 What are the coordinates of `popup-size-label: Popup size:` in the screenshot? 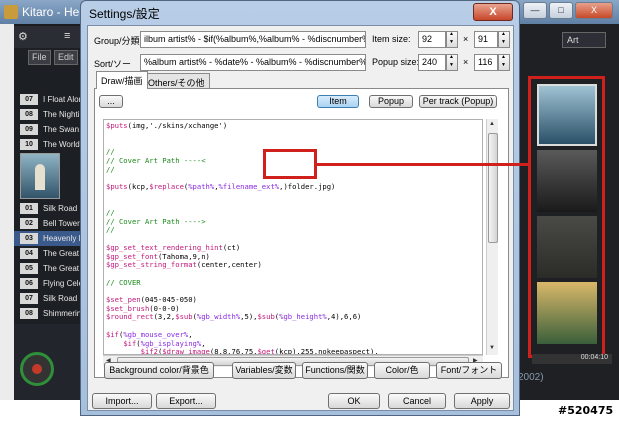 It's located at (396, 62).